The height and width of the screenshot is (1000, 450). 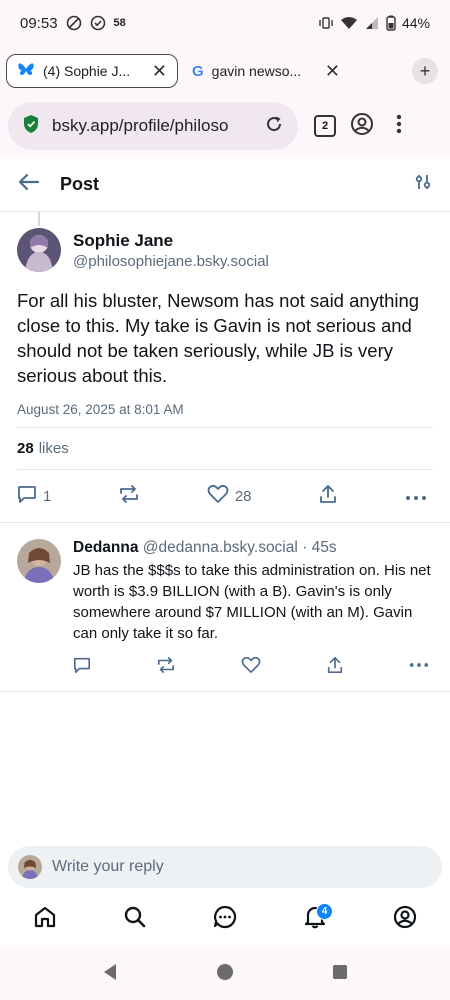 What do you see at coordinates (243, 496) in the screenshot?
I see `like-count: 28` at bounding box center [243, 496].